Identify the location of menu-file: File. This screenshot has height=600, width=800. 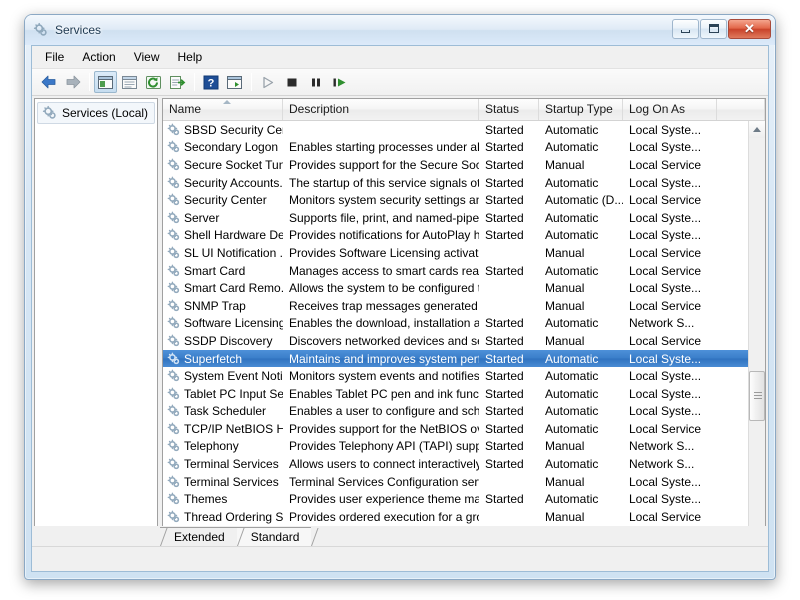
(54, 57).